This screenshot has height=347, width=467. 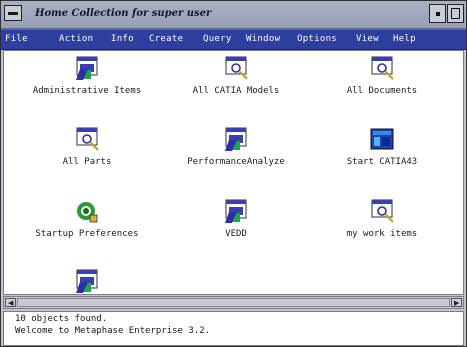 What do you see at coordinates (87, 212) in the screenshot?
I see `preferences-gear-icon` at bounding box center [87, 212].